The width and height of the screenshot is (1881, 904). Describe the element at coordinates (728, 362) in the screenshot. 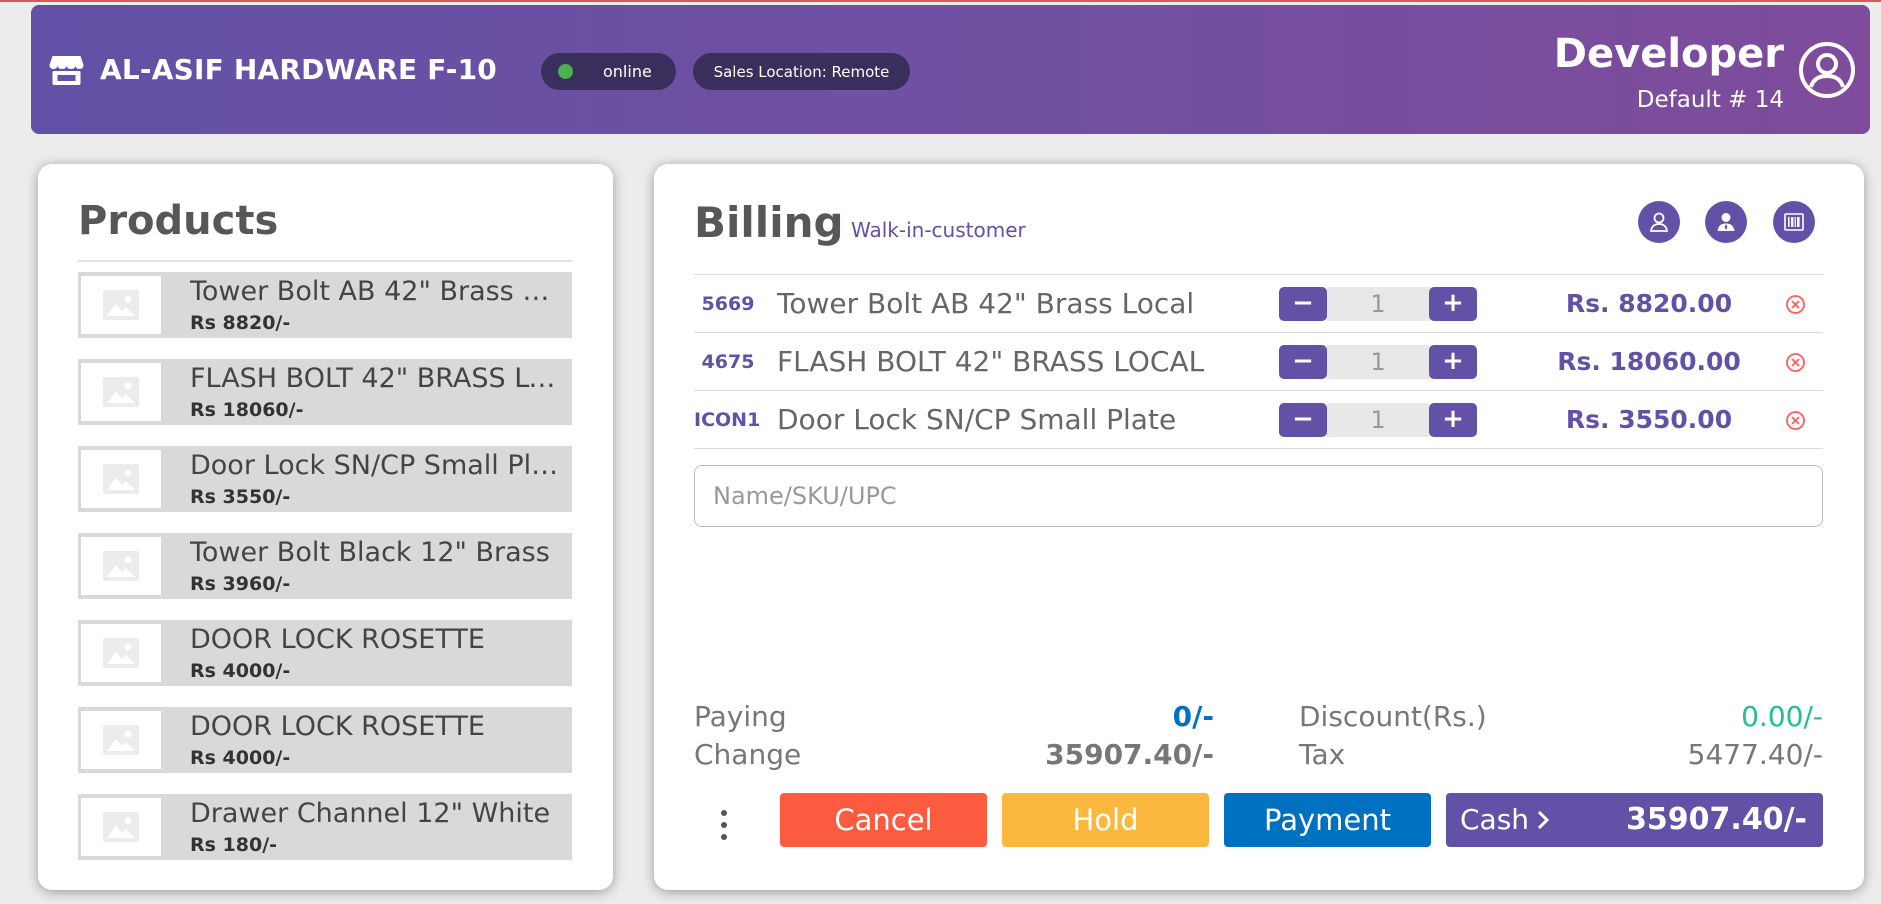

I see `item-sku: 4675` at that location.